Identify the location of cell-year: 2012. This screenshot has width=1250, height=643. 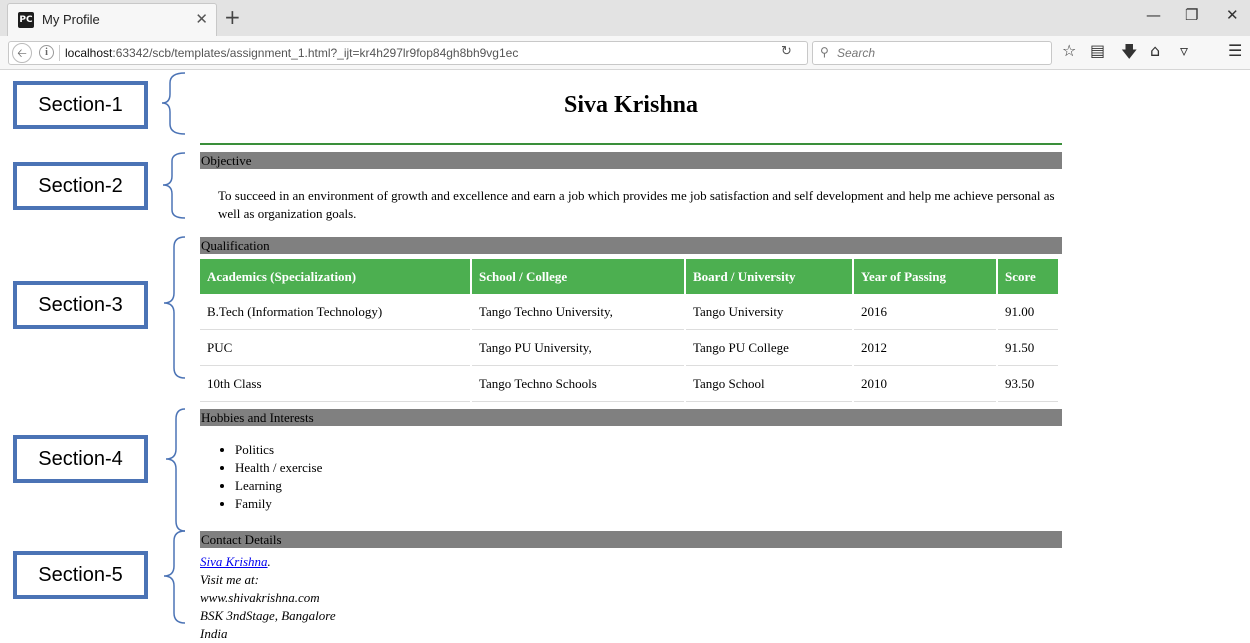
(925, 348).